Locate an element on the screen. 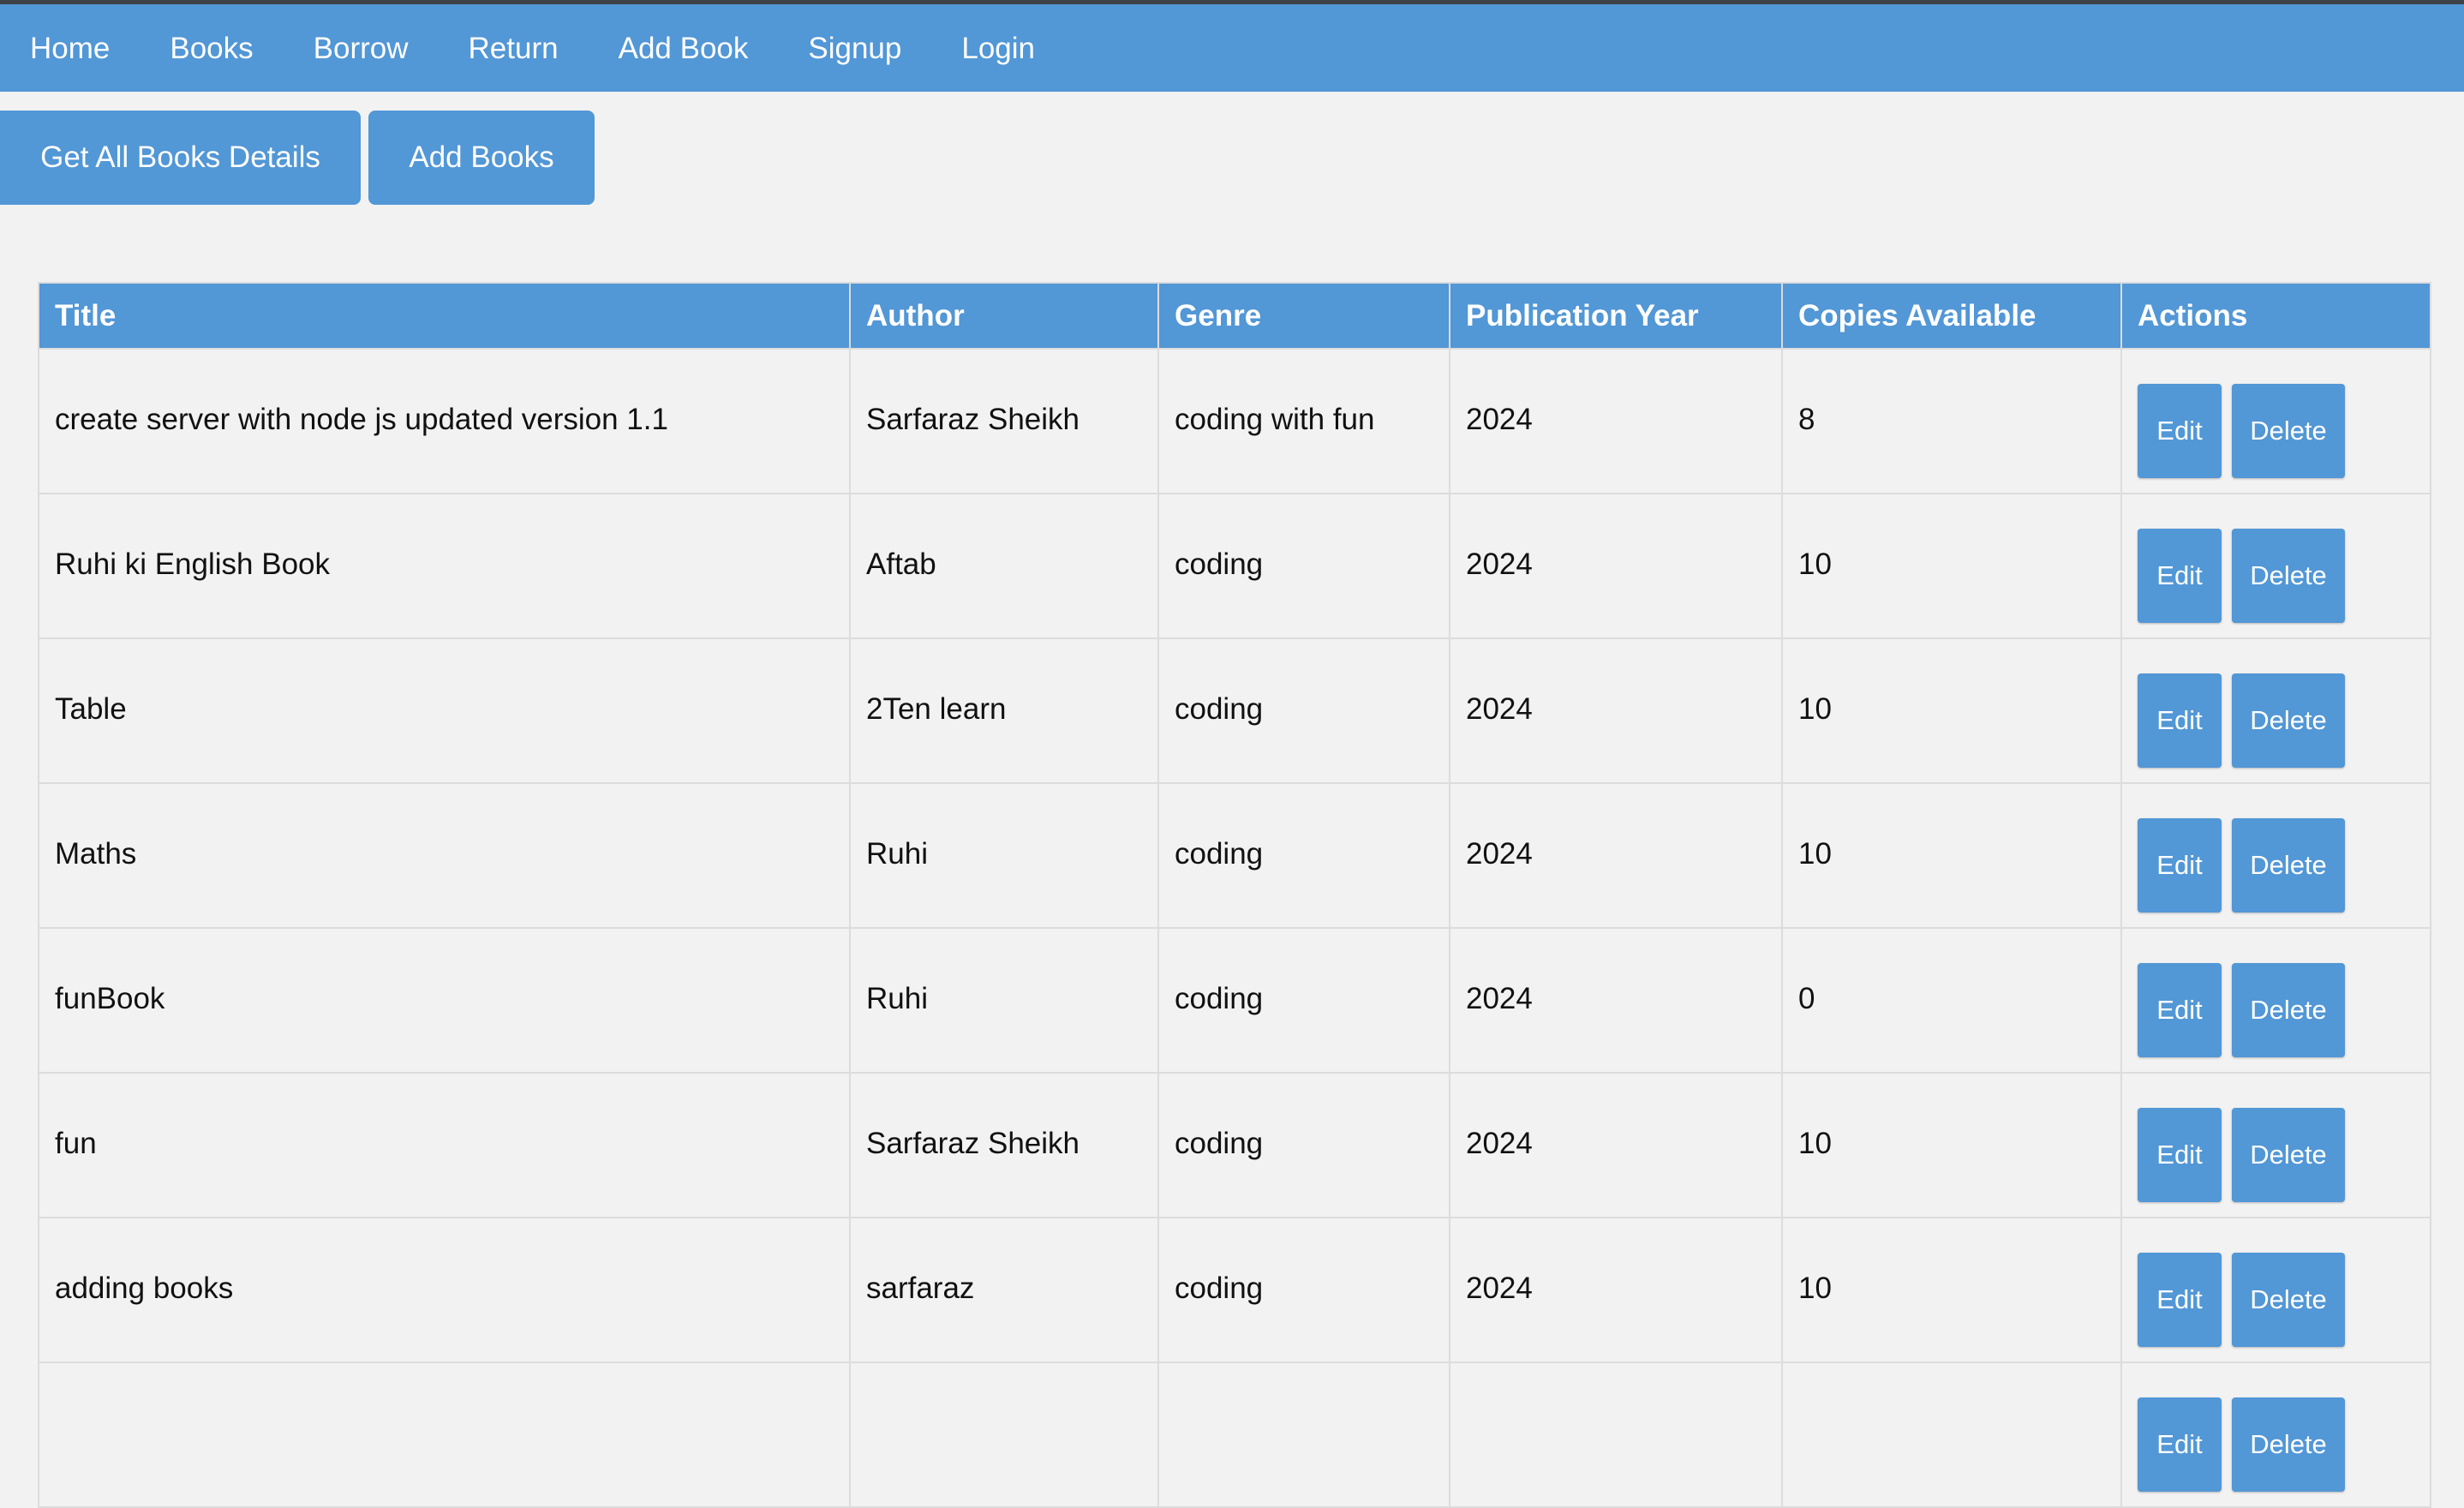 Image resolution: width=2464 pixels, height=1508 pixels. cell-year is located at coordinates (1616, 1434).